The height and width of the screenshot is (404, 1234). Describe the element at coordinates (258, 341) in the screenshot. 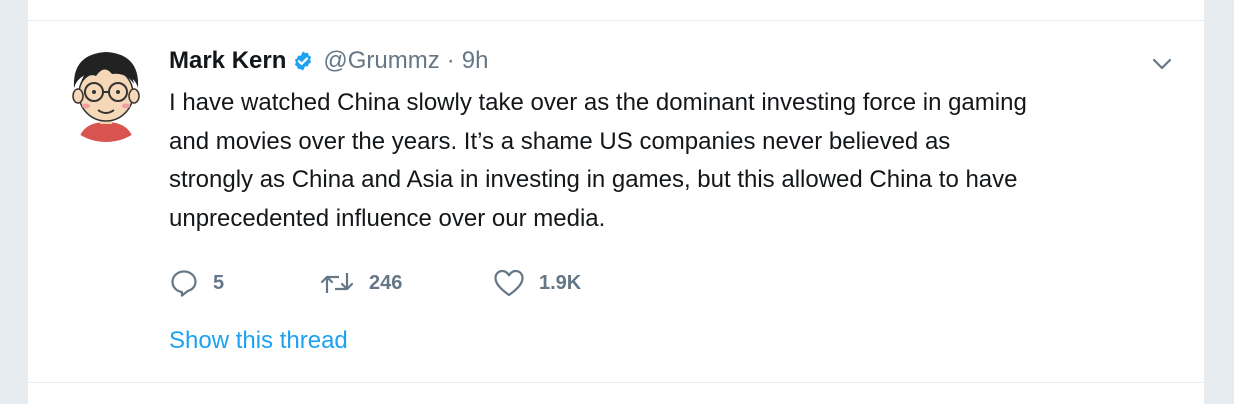

I see `show-thread-link: Show this thread` at that location.